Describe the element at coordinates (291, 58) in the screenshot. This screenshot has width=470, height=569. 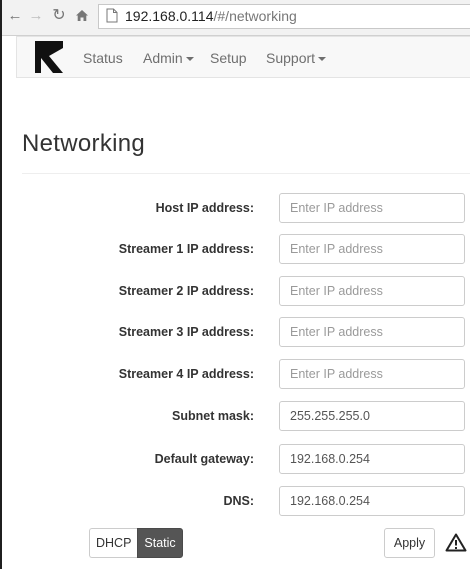
I see `nav-support-label: Support` at that location.